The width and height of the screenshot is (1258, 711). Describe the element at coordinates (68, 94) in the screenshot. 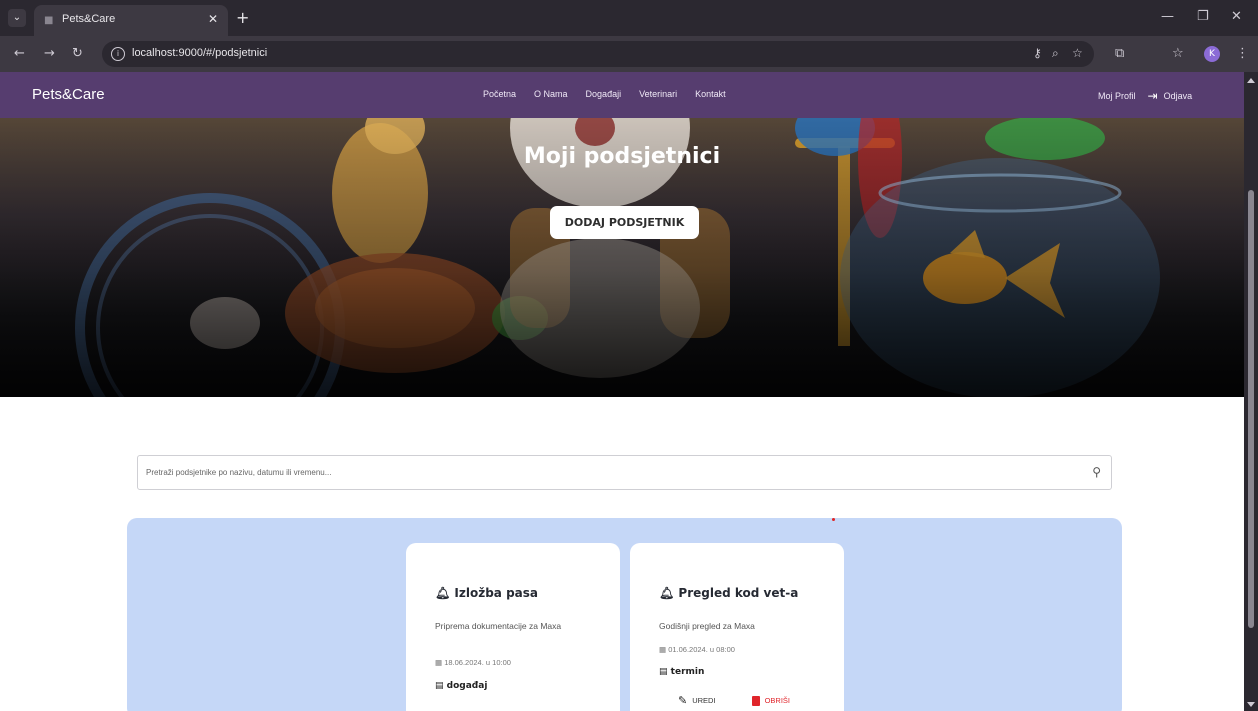

I see `site-brand: Pets&Care` at that location.